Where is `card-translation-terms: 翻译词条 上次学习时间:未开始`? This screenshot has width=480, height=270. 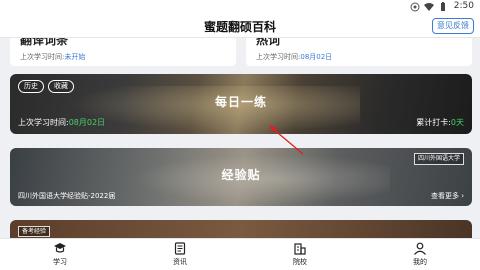 card-translation-terms: 翻译词条 上次学习时间:未开始 is located at coordinates (123, 52).